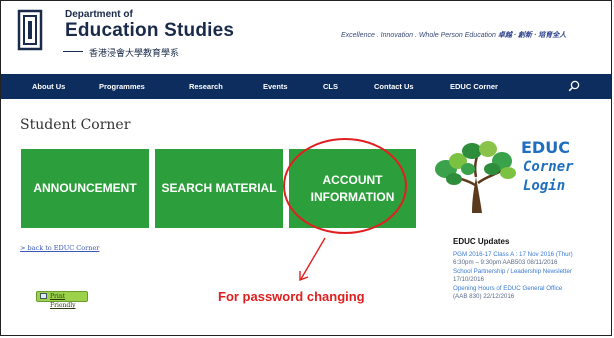 This screenshot has width=614, height=338. I want to click on educ-logo-word-educ: EDUC, so click(545, 147).